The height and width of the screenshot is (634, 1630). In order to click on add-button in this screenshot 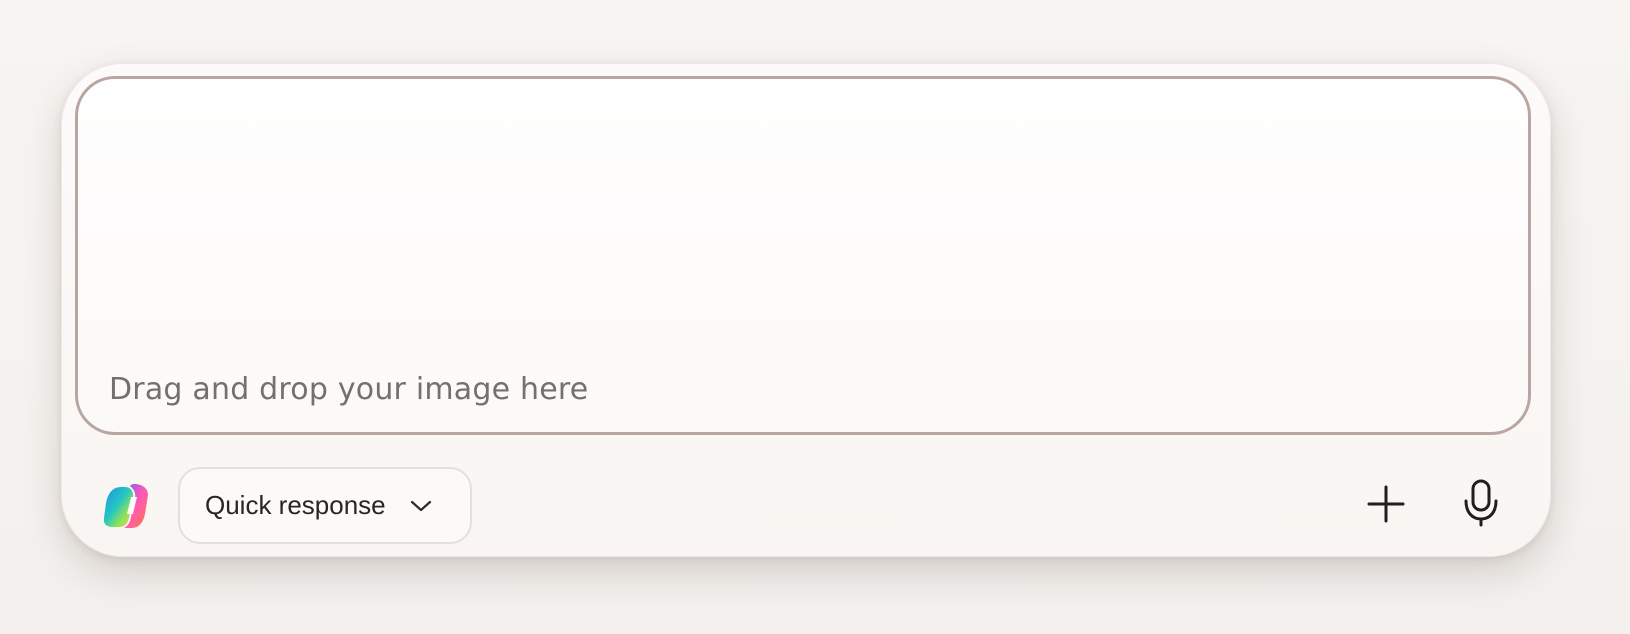, I will do `click(1386, 504)`.